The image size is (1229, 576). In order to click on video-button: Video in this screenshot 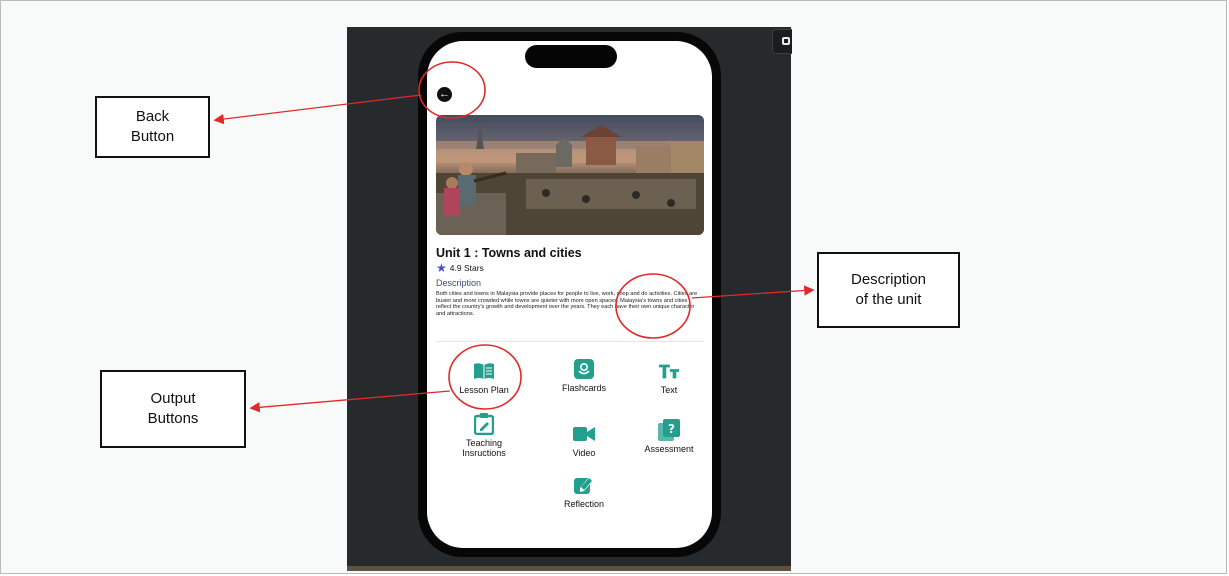, I will do `click(584, 440)`.